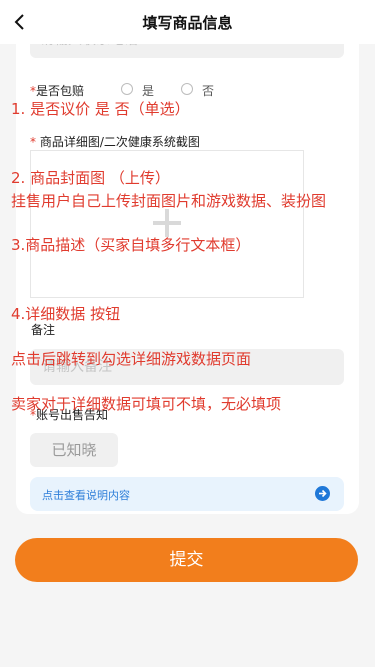 Image resolution: width=375 pixels, height=667 pixels. I want to click on compensation-label: *是否包赔, so click(57, 90).